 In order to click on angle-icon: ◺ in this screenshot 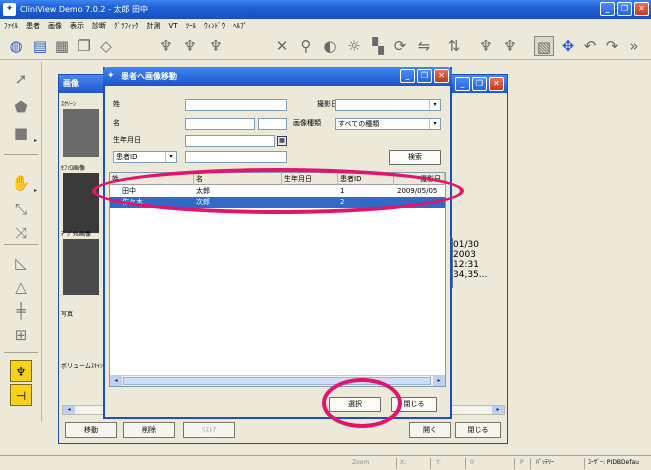, I will do `click(21, 263)`.